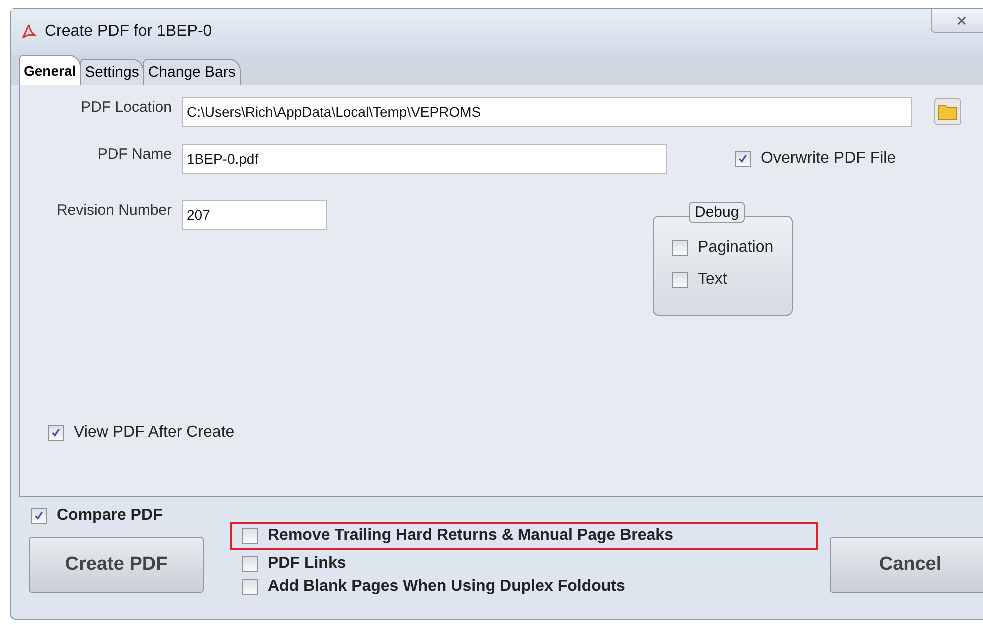  I want to click on cancel-button: Cancel, so click(906, 565).